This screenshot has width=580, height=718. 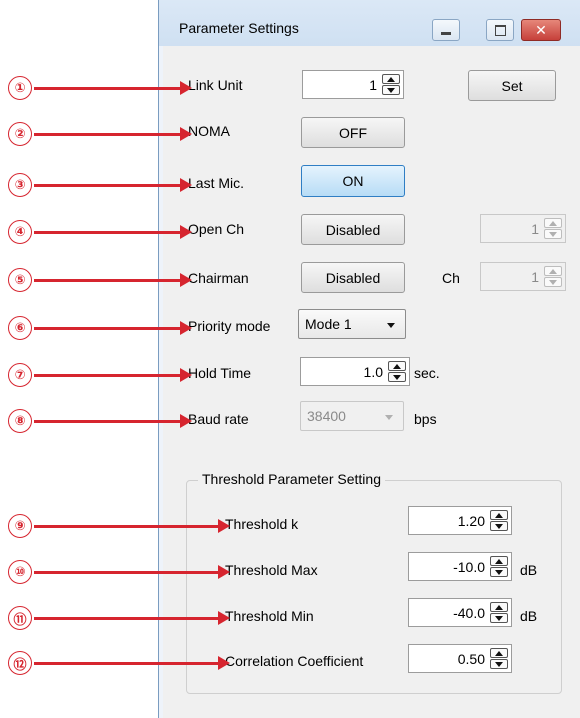 I want to click on threshold-k-value: 1.20, so click(x=471, y=521).